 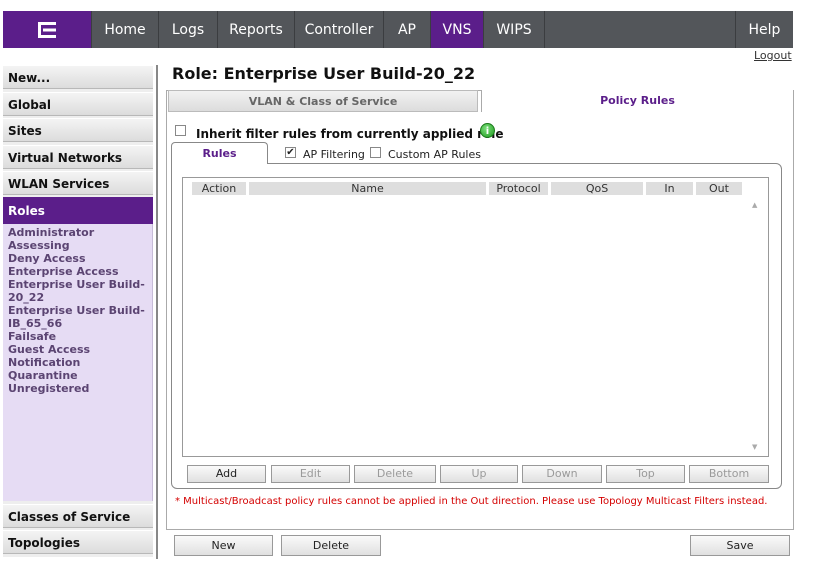 I want to click on move-up-button: Up, so click(x=479, y=474).